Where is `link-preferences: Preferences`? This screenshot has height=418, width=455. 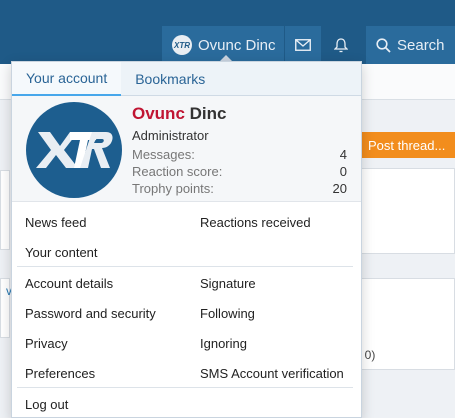 link-preferences: Preferences is located at coordinates (60, 373).